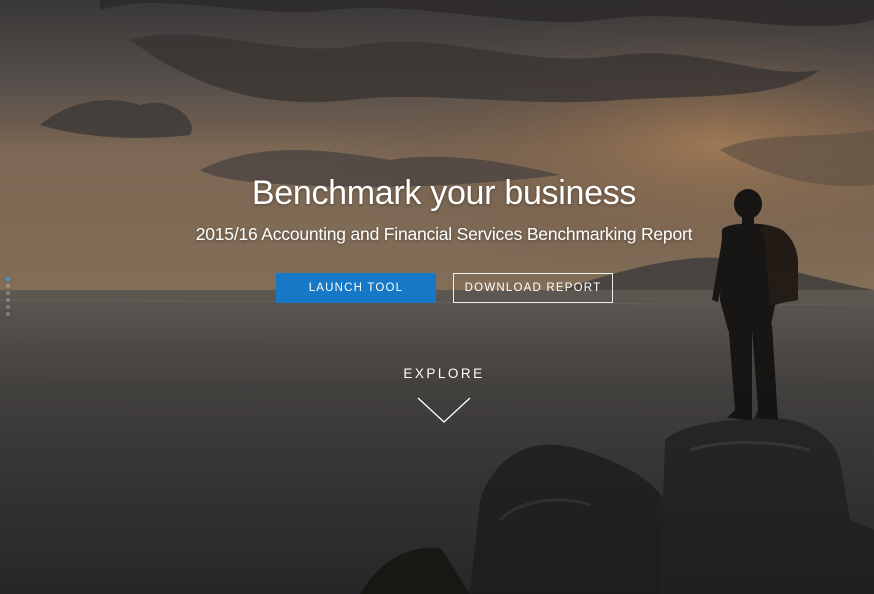 This screenshot has width=874, height=594. Describe the element at coordinates (444, 411) in the screenshot. I see `chevron-down-icon` at that location.